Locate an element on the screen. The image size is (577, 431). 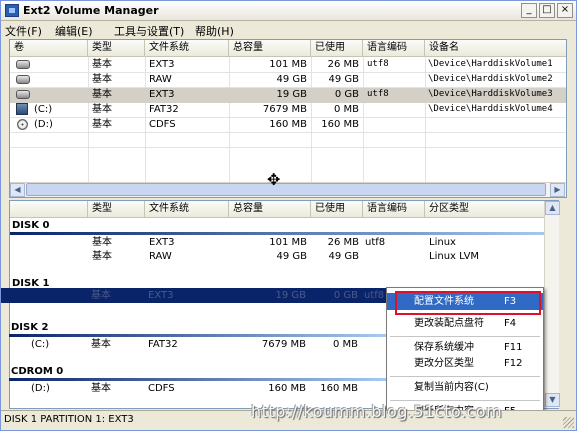
partition-filesystem: CDFS is located at coordinates (161, 388).